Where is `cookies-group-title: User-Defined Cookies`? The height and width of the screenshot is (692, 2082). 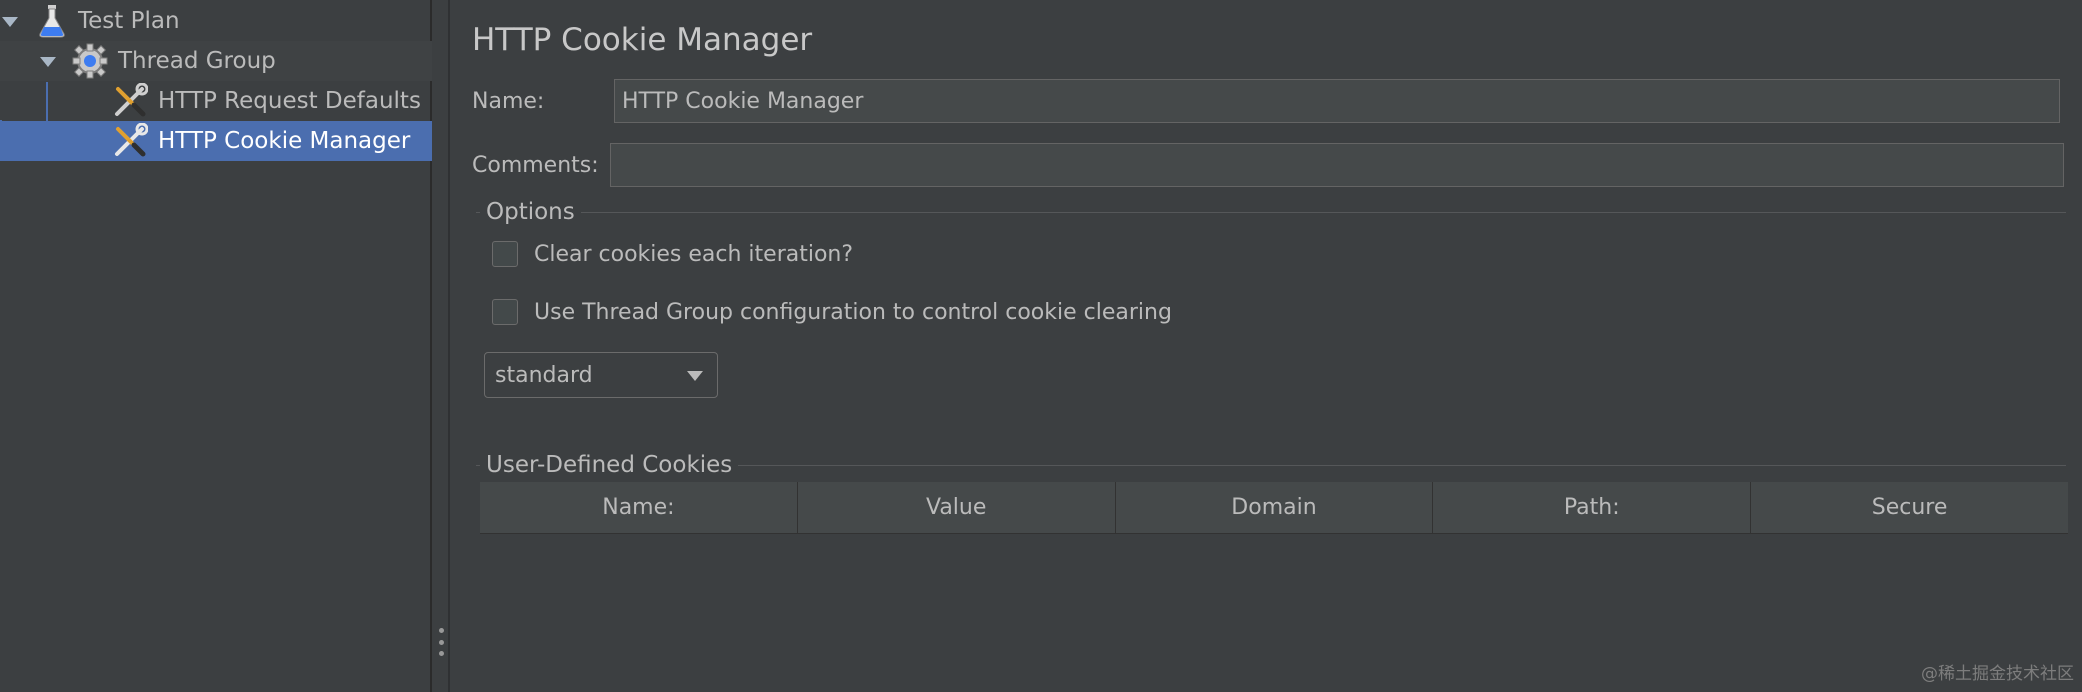
cookies-group-title: User-Defined Cookies is located at coordinates (609, 465).